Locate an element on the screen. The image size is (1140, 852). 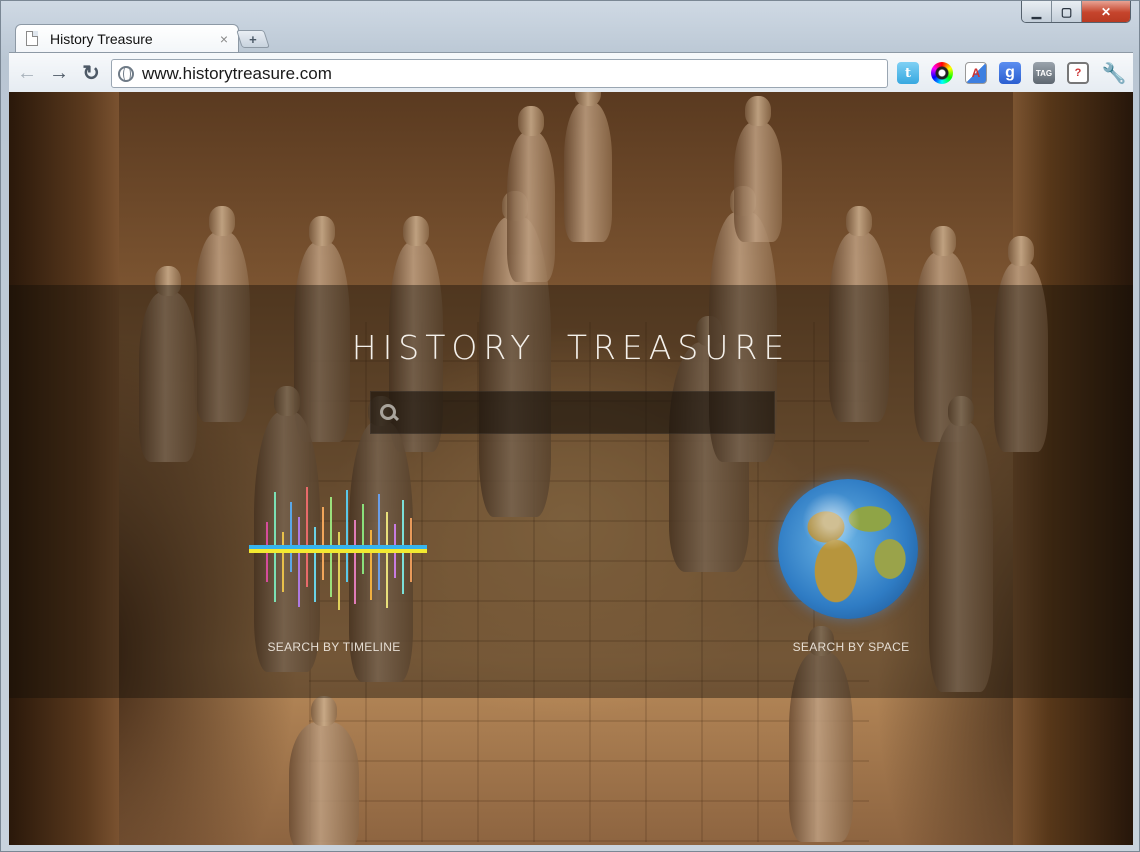
color-picker-icon is located at coordinates (942, 73).